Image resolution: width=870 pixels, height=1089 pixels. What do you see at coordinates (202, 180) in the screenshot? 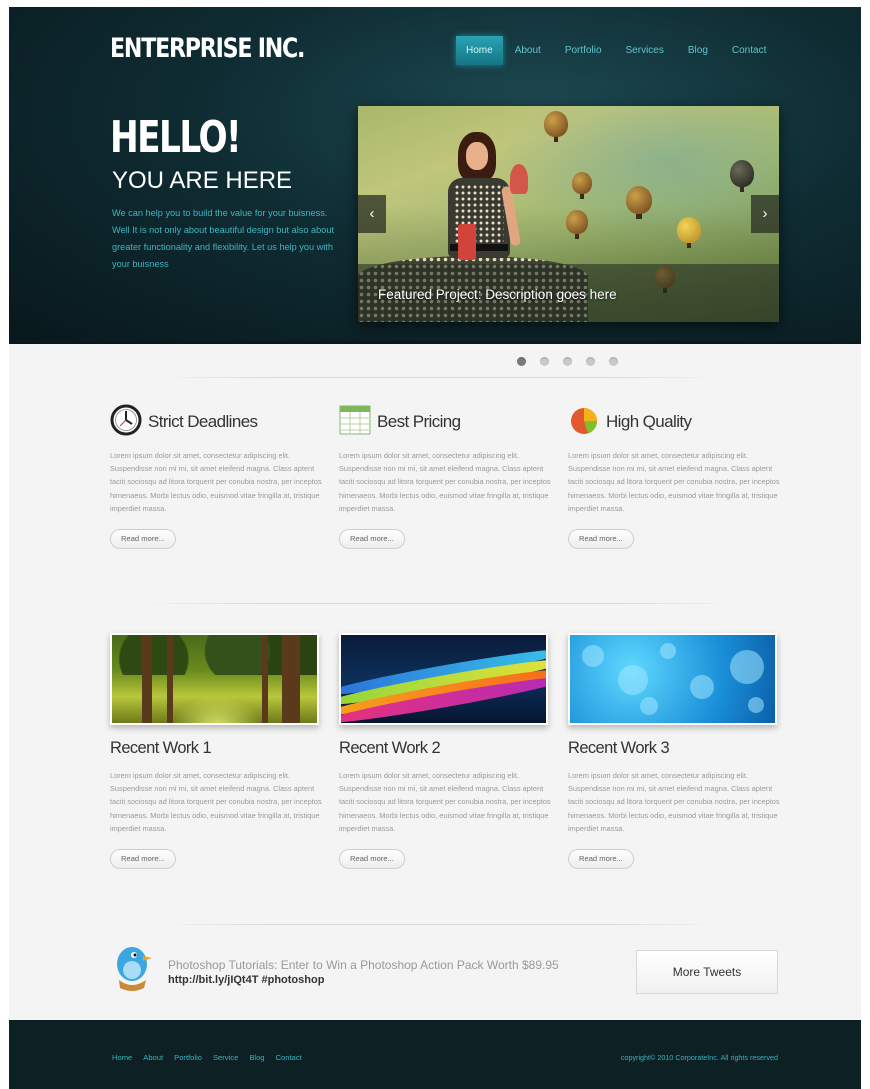
I see `hero-subheadline: YOU ARE HERE` at bounding box center [202, 180].